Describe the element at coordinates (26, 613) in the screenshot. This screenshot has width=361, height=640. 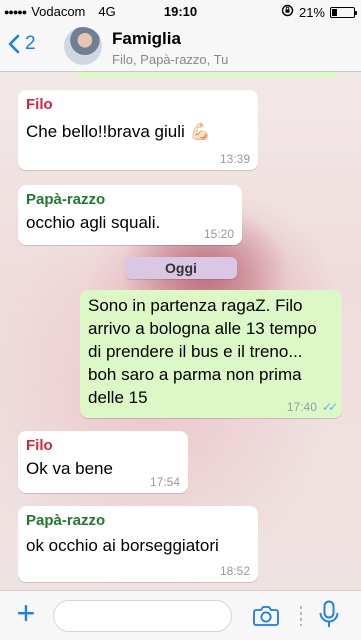
I see `plus-icon: +` at that location.